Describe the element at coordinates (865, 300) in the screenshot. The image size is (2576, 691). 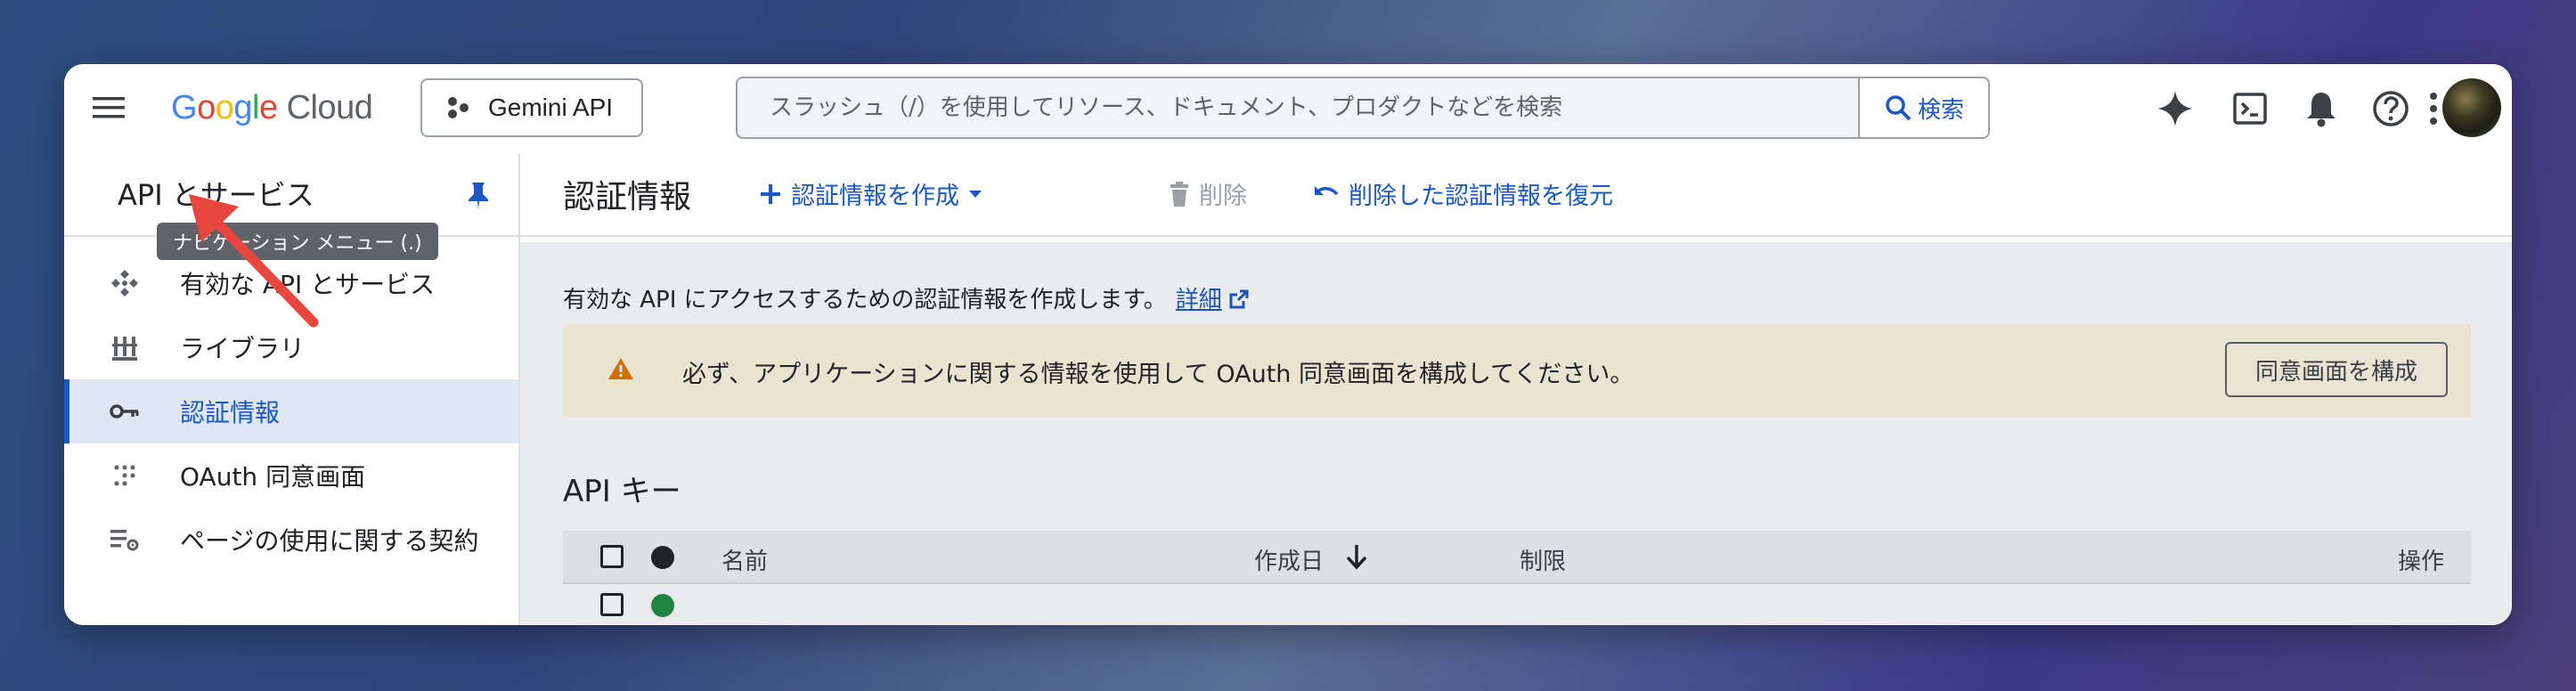
I see `description-text: 有効な API にアクセスするための認証情報を作成します。` at that location.